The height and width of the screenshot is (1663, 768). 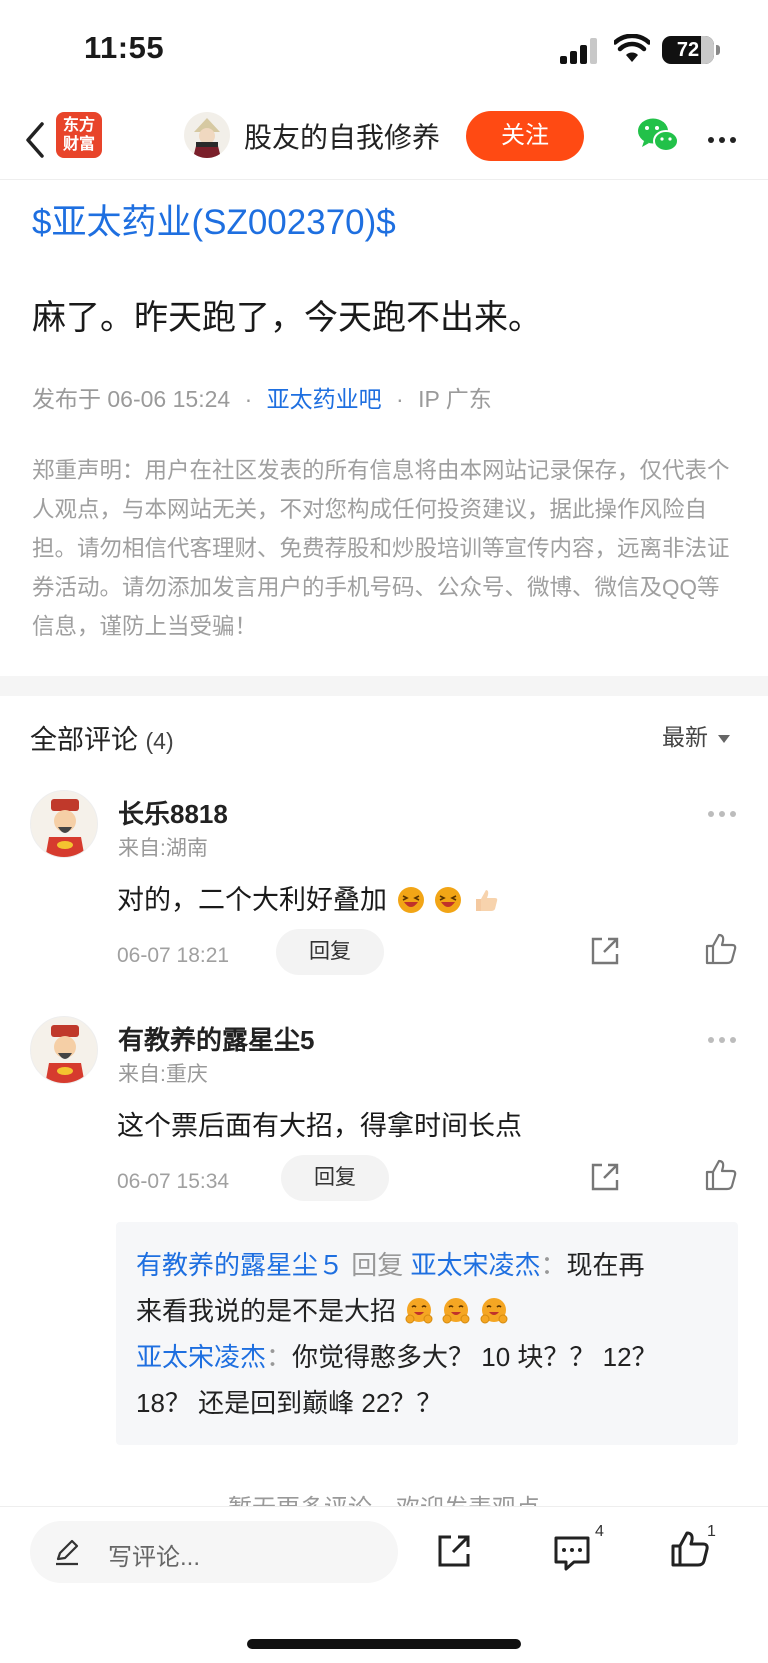 I want to click on comment-time: 06-07 15:34, so click(x=173, y=1181).